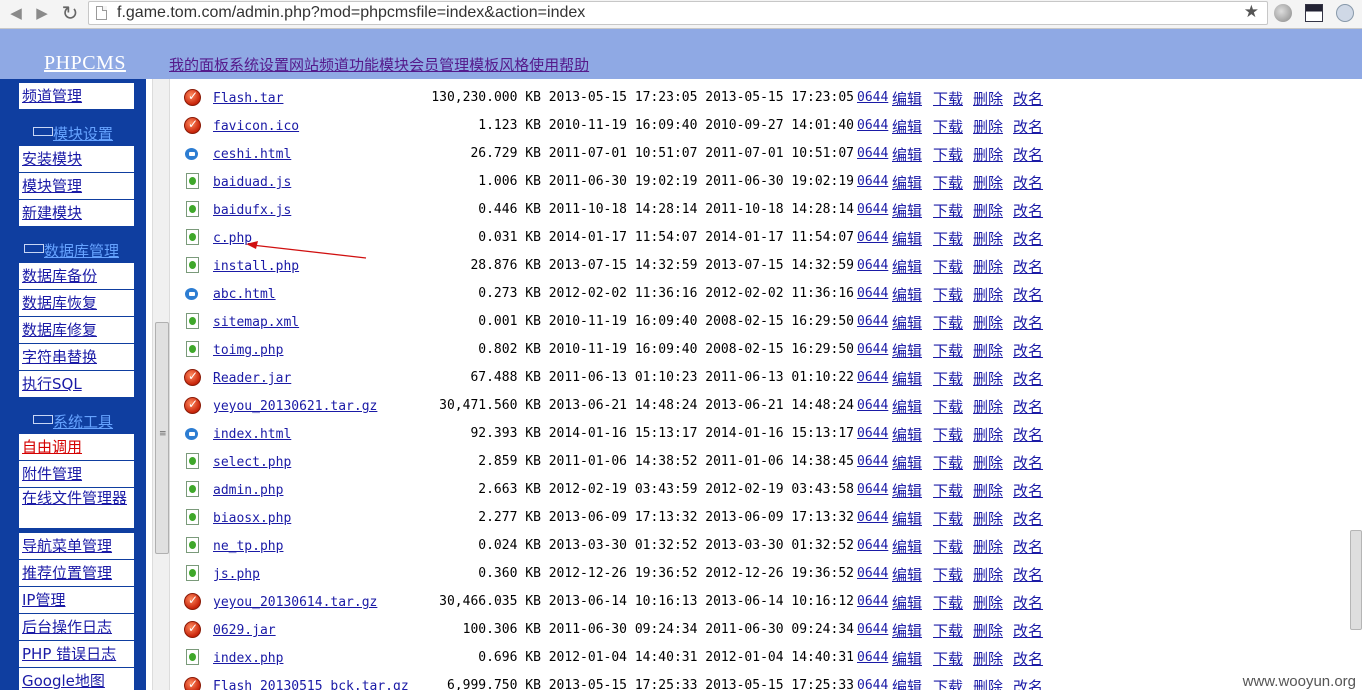 Image resolution: width=1362 pixels, height=690 pixels. Describe the element at coordinates (1345, 13) in the screenshot. I see `user-icon` at that location.